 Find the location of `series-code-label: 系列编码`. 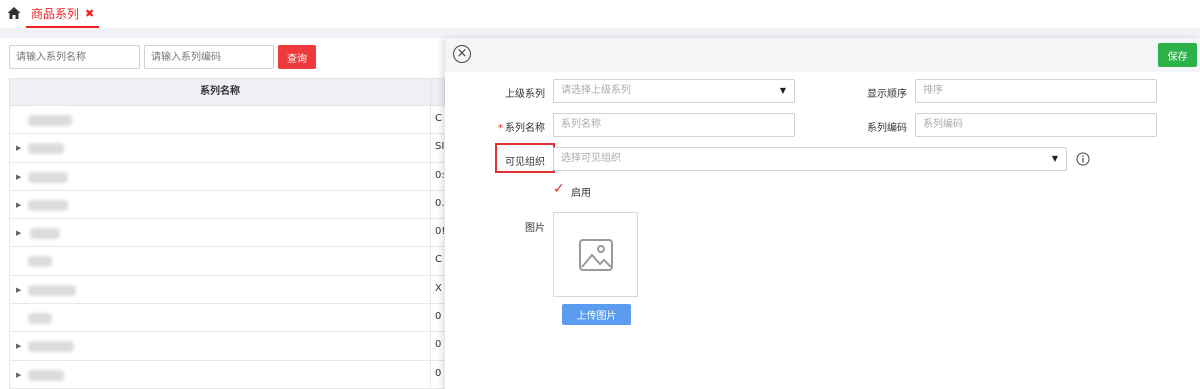

series-code-label: 系列编码 is located at coordinates (887, 128).